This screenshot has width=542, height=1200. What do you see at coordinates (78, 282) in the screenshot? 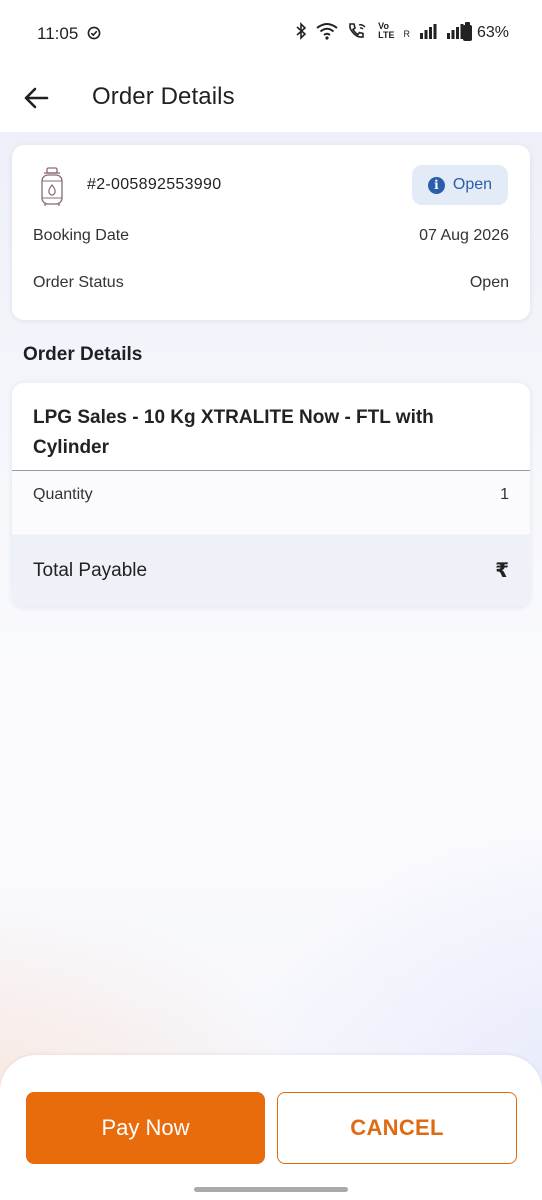
I see `order-status-label: Order Status` at bounding box center [78, 282].